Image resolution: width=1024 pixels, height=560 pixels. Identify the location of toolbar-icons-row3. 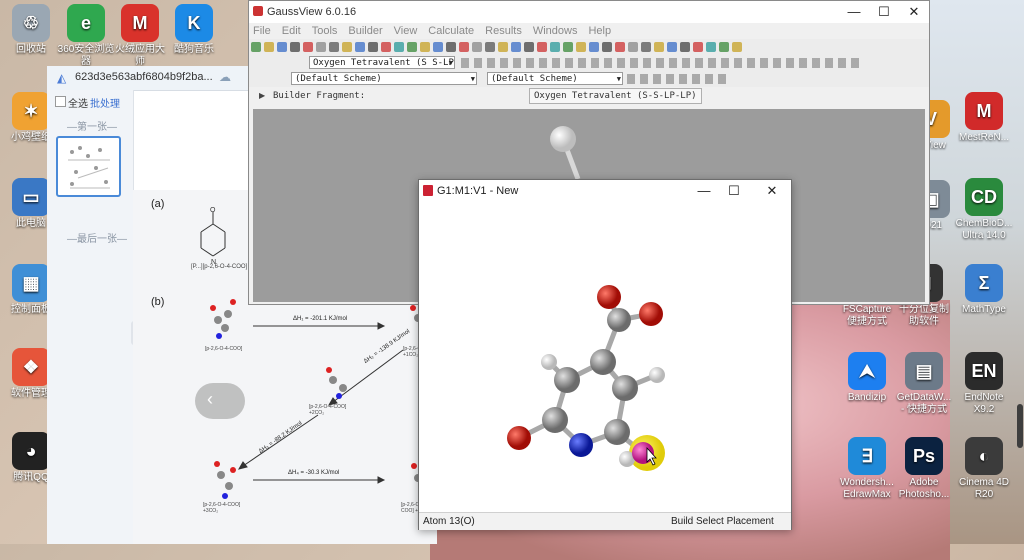
(677, 79).